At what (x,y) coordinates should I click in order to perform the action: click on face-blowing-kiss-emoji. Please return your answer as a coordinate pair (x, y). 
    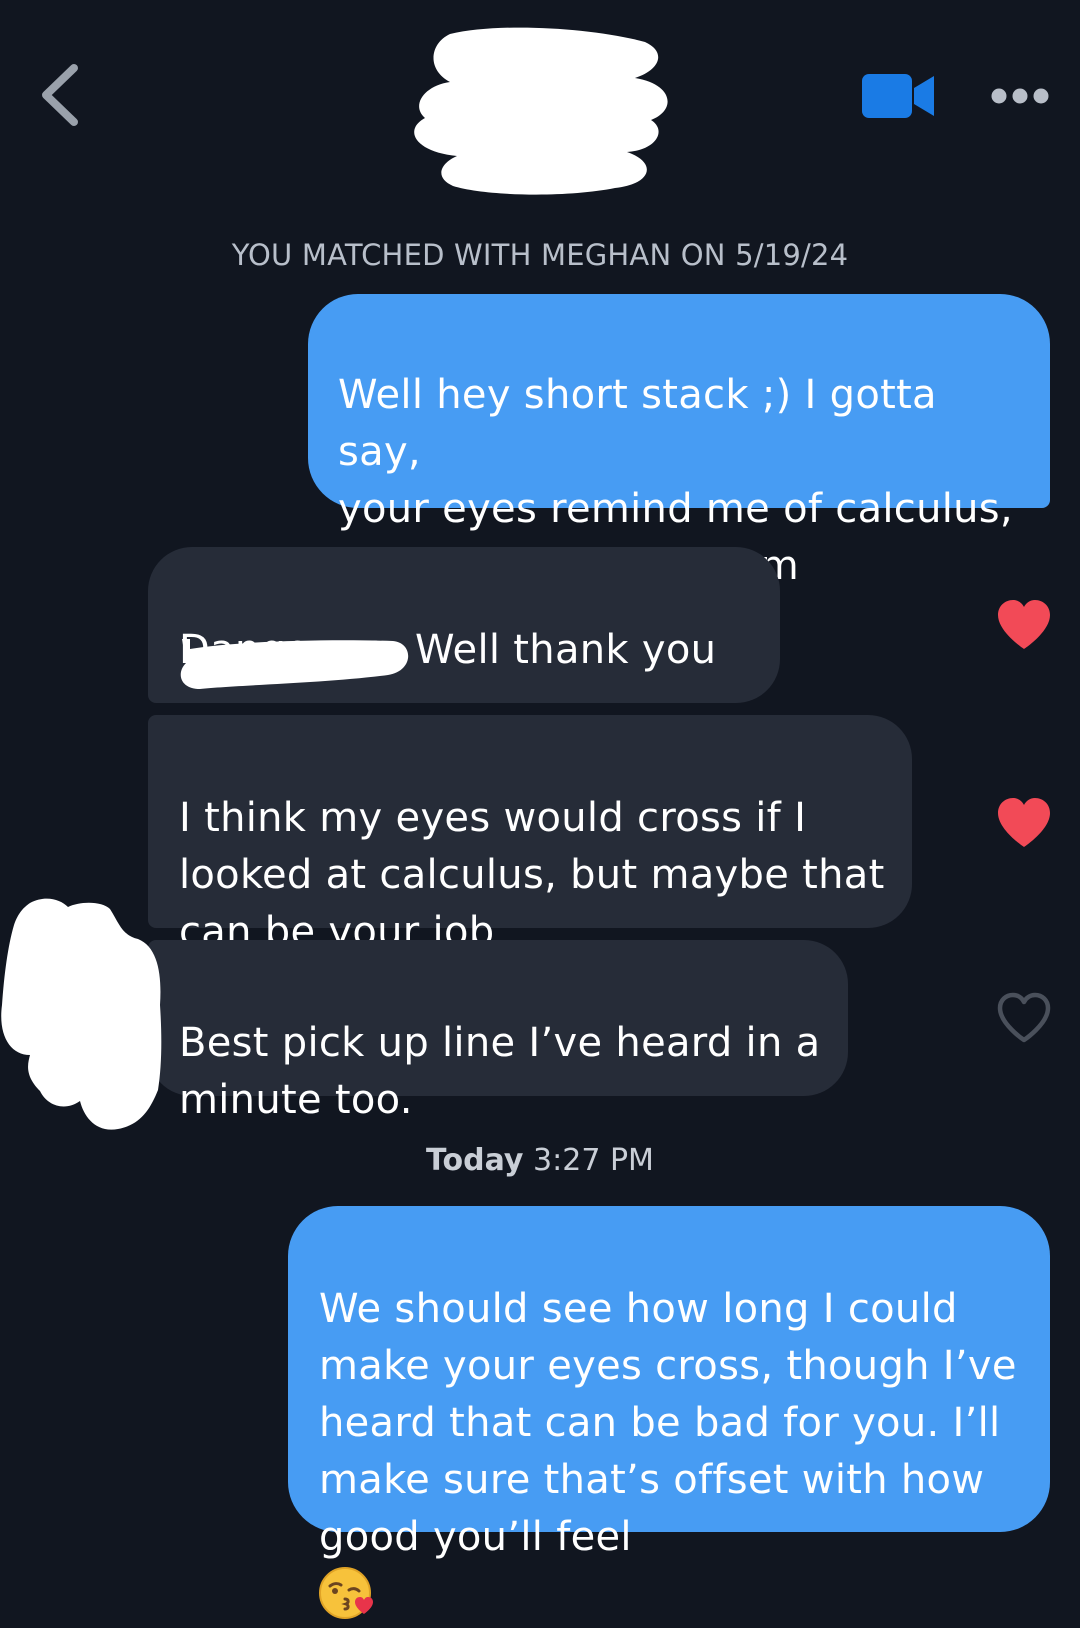
    Looking at the image, I should click on (346, 1593).